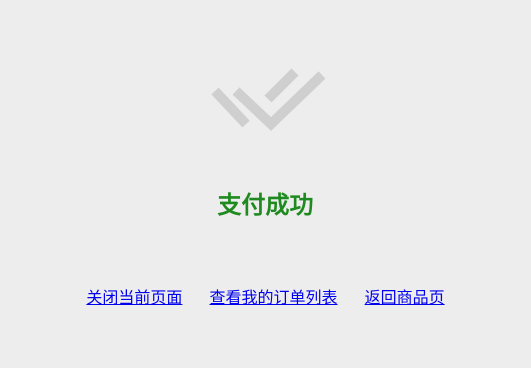  Describe the element at coordinates (405, 297) in the screenshot. I see `back-to-product-link: 返回商品页` at that location.